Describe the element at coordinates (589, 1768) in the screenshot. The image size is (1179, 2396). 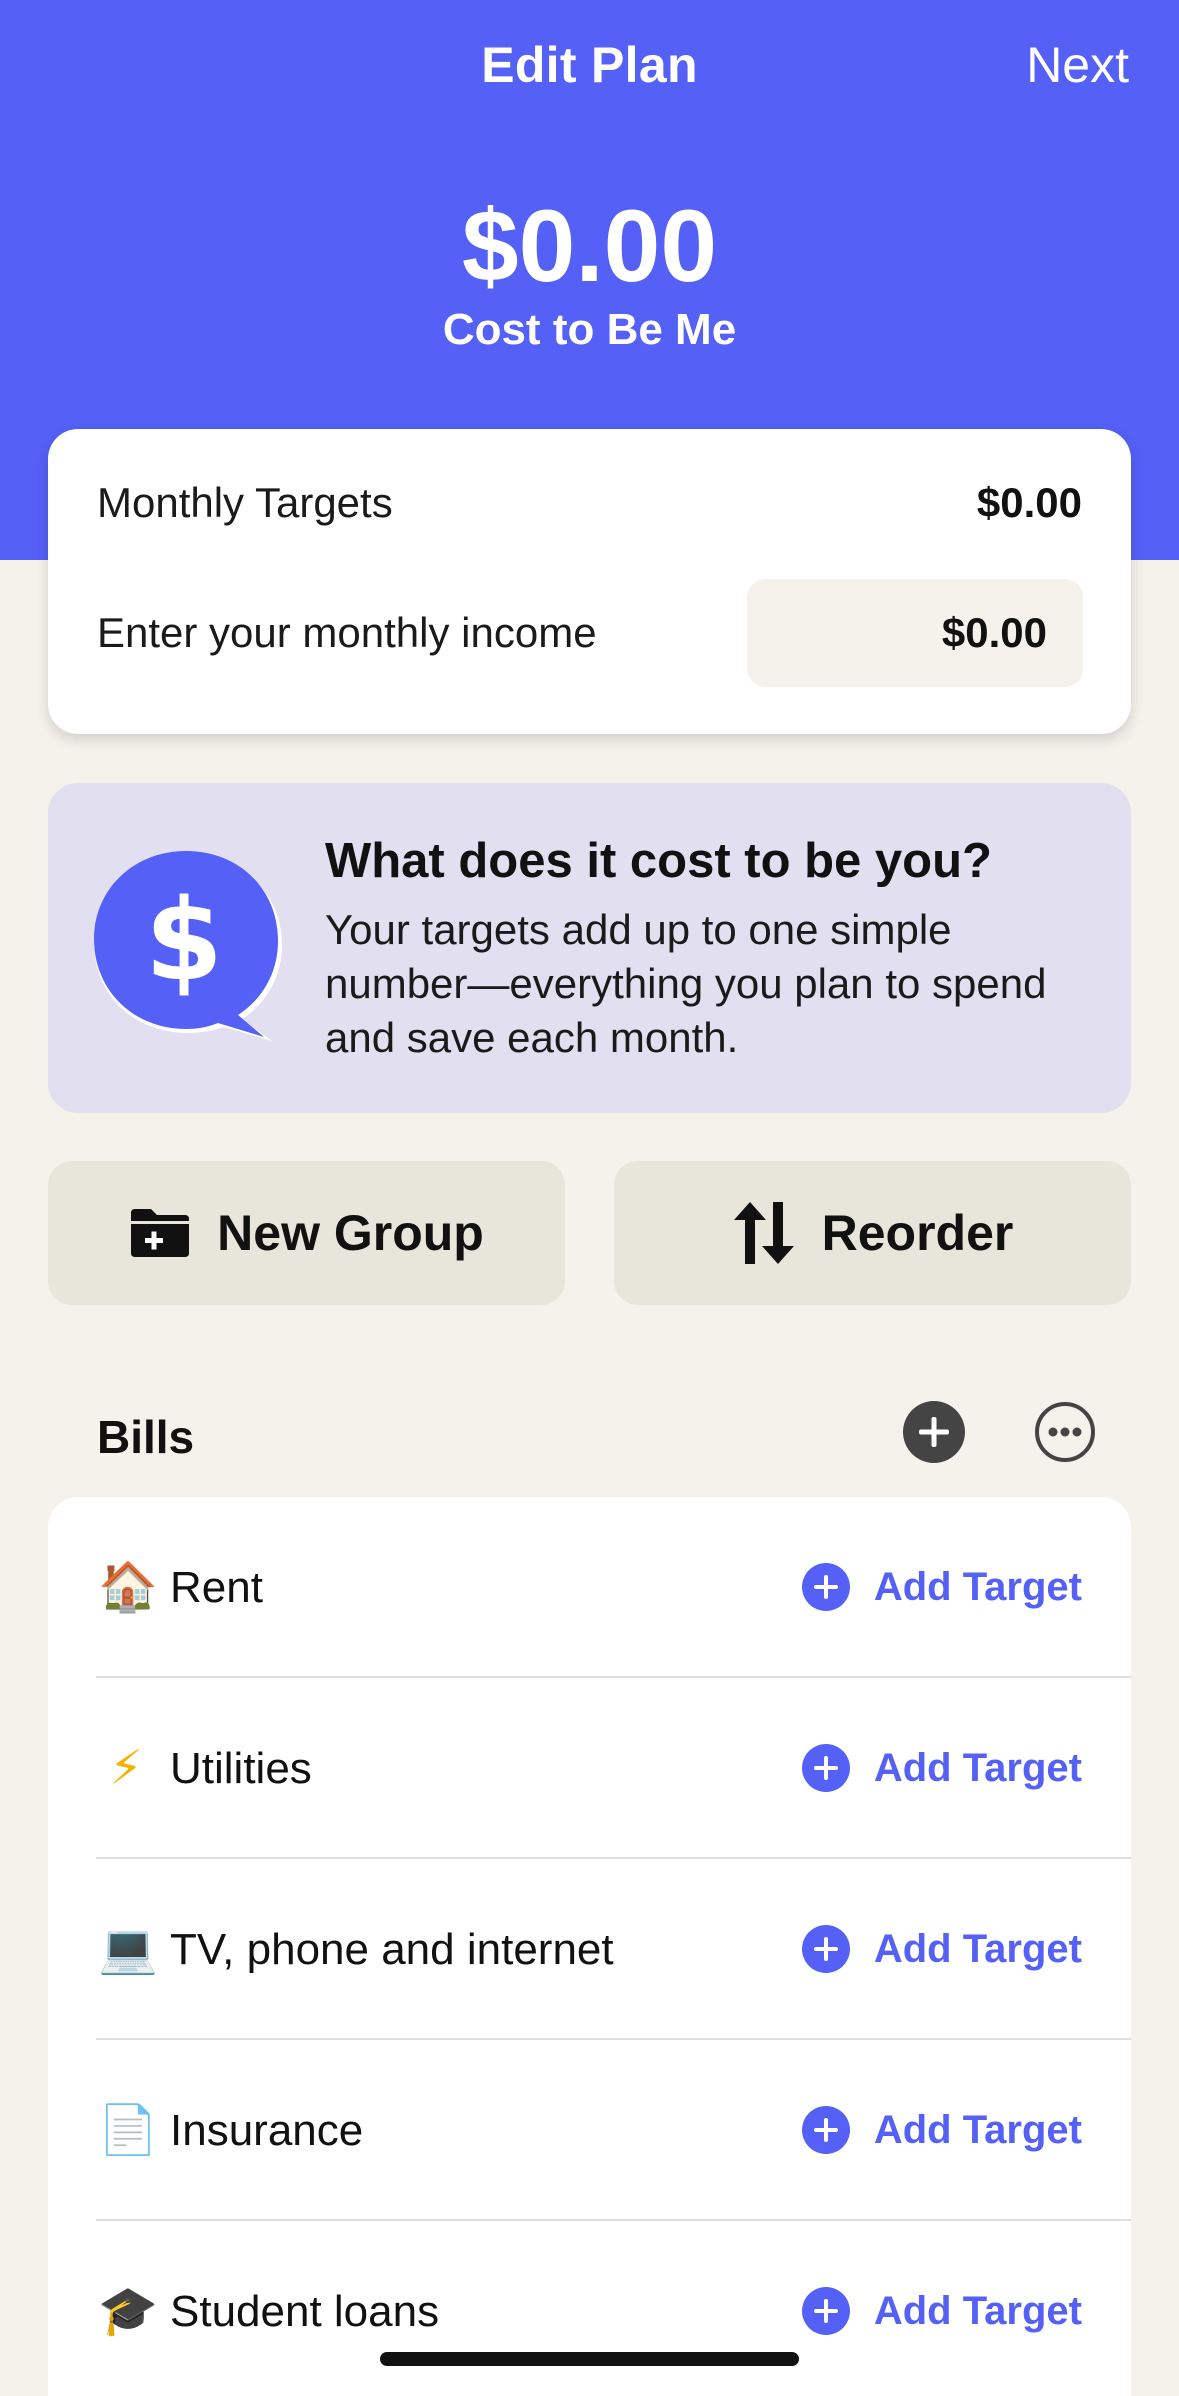
I see `list-item: ⚡ Utilities Add Target` at that location.